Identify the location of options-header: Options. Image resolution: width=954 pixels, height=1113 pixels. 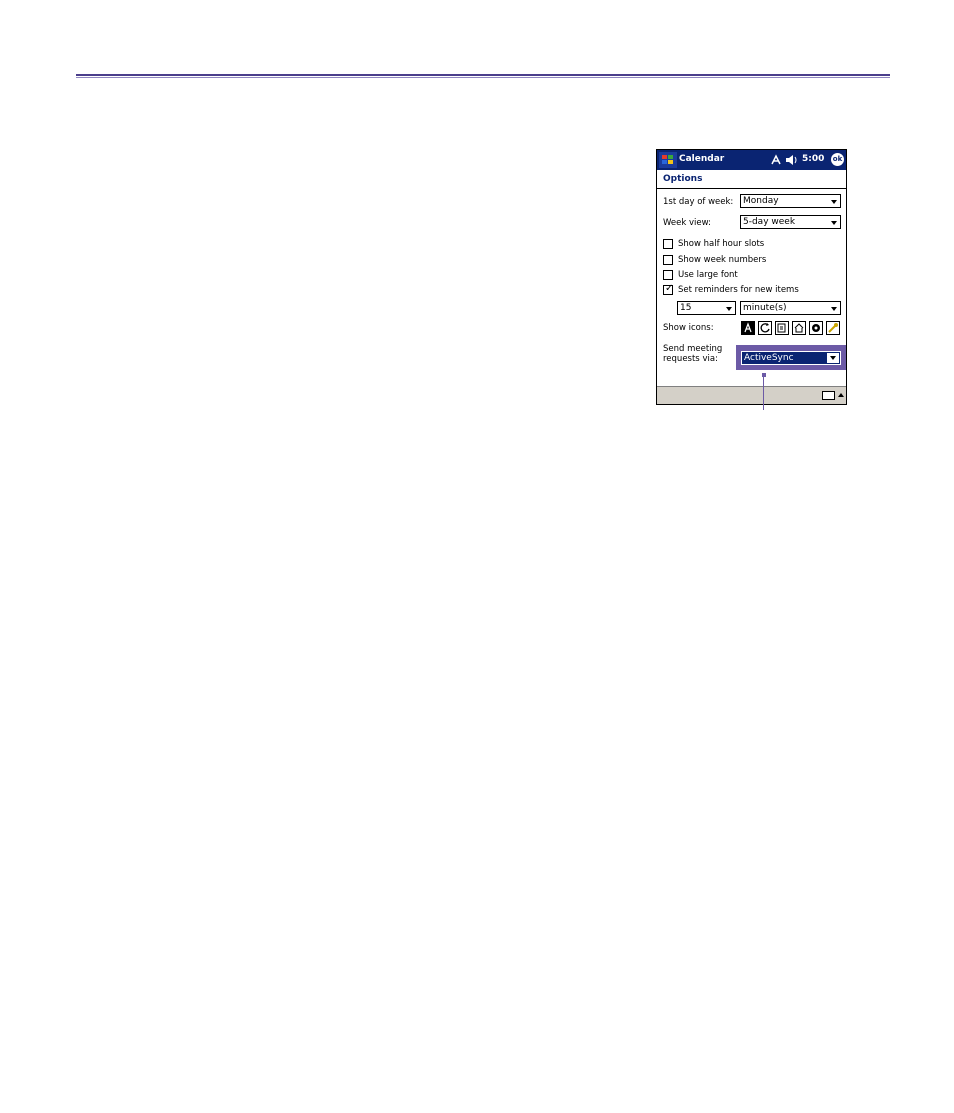
(683, 179).